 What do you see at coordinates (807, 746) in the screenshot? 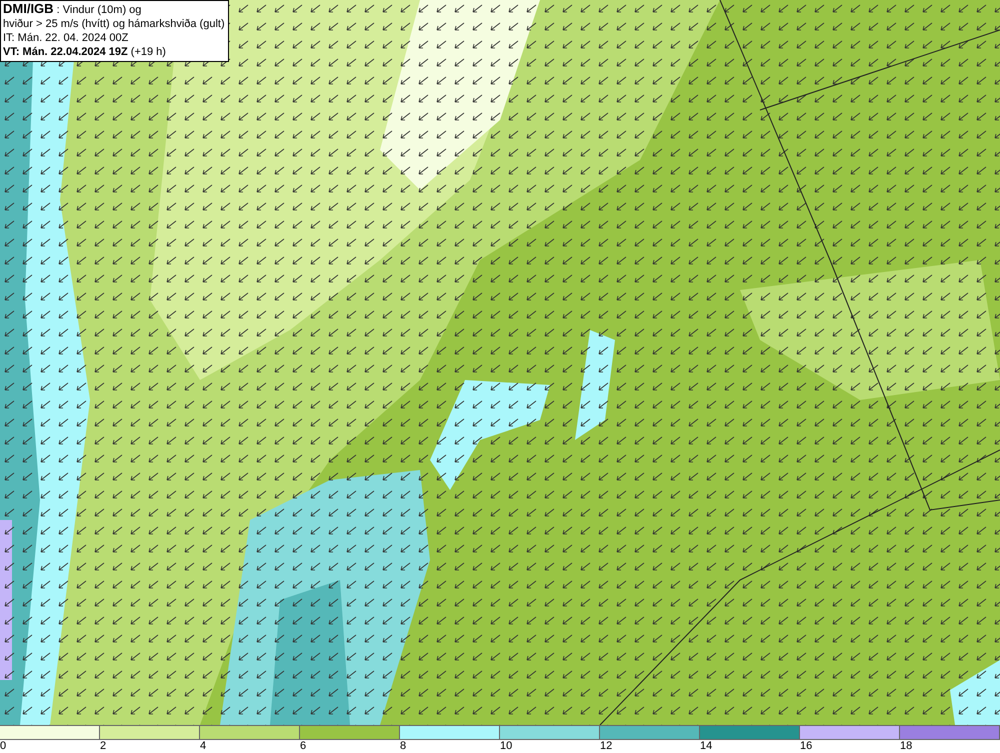
I see `legend-tick-label: 16` at bounding box center [807, 746].